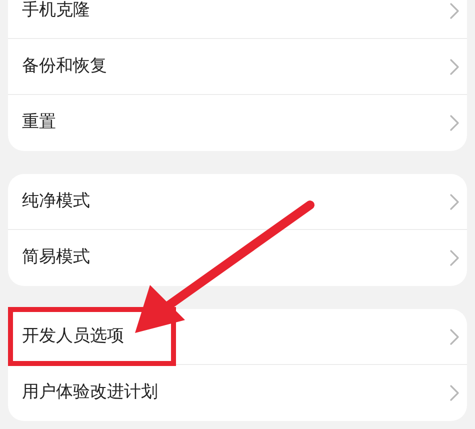  What do you see at coordinates (237, 123) in the screenshot?
I see `settings-row: 重置` at bounding box center [237, 123].